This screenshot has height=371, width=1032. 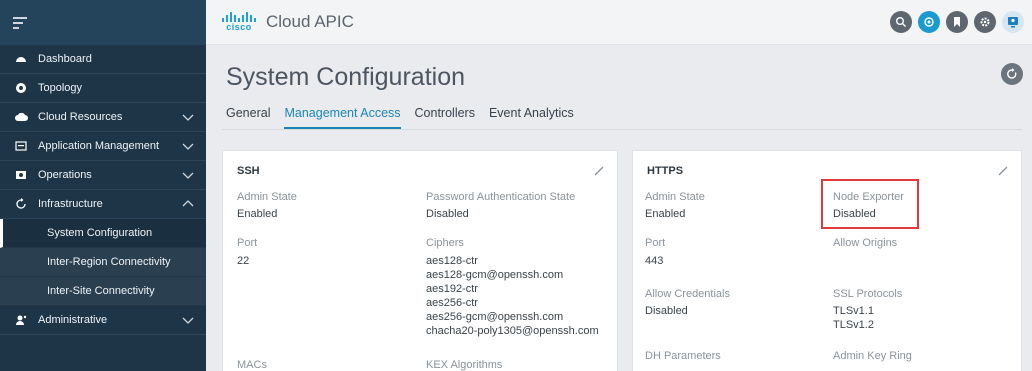 What do you see at coordinates (65, 175) in the screenshot?
I see `sidebar-item-label: Operations` at bounding box center [65, 175].